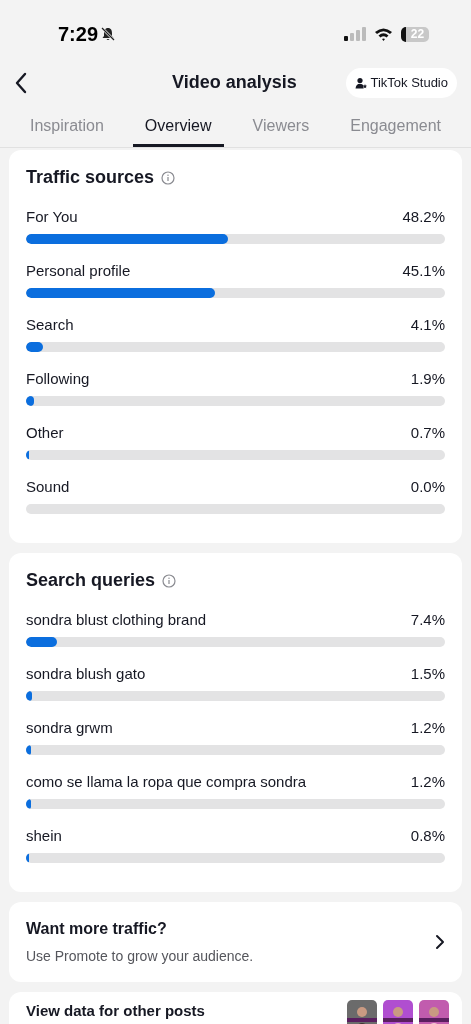  I want to click on promote-title: Want more traffic?, so click(97, 929).